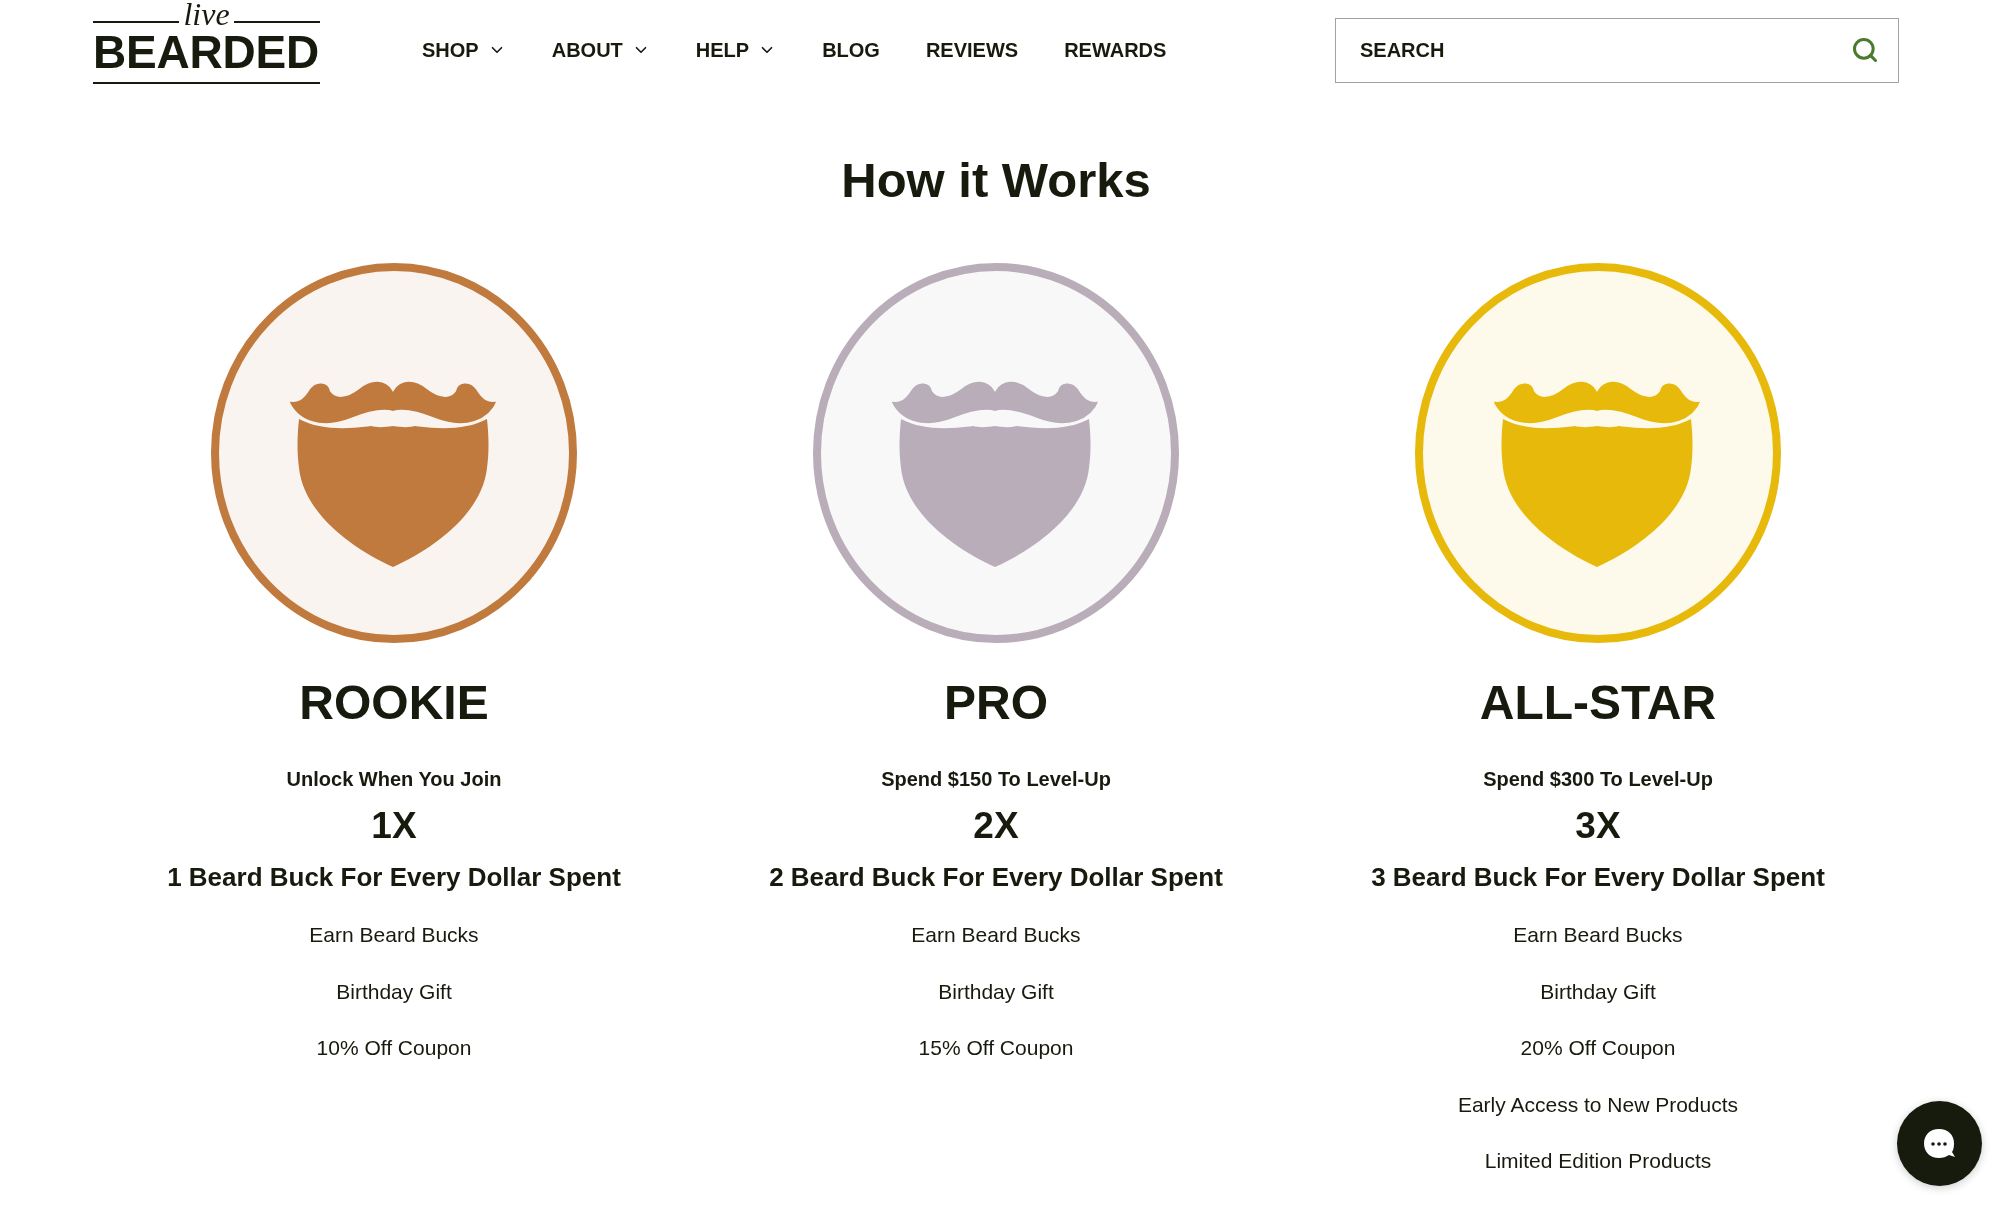  What do you see at coordinates (1598, 1161) in the screenshot?
I see `perk-text: Limited Edition Products` at bounding box center [1598, 1161].